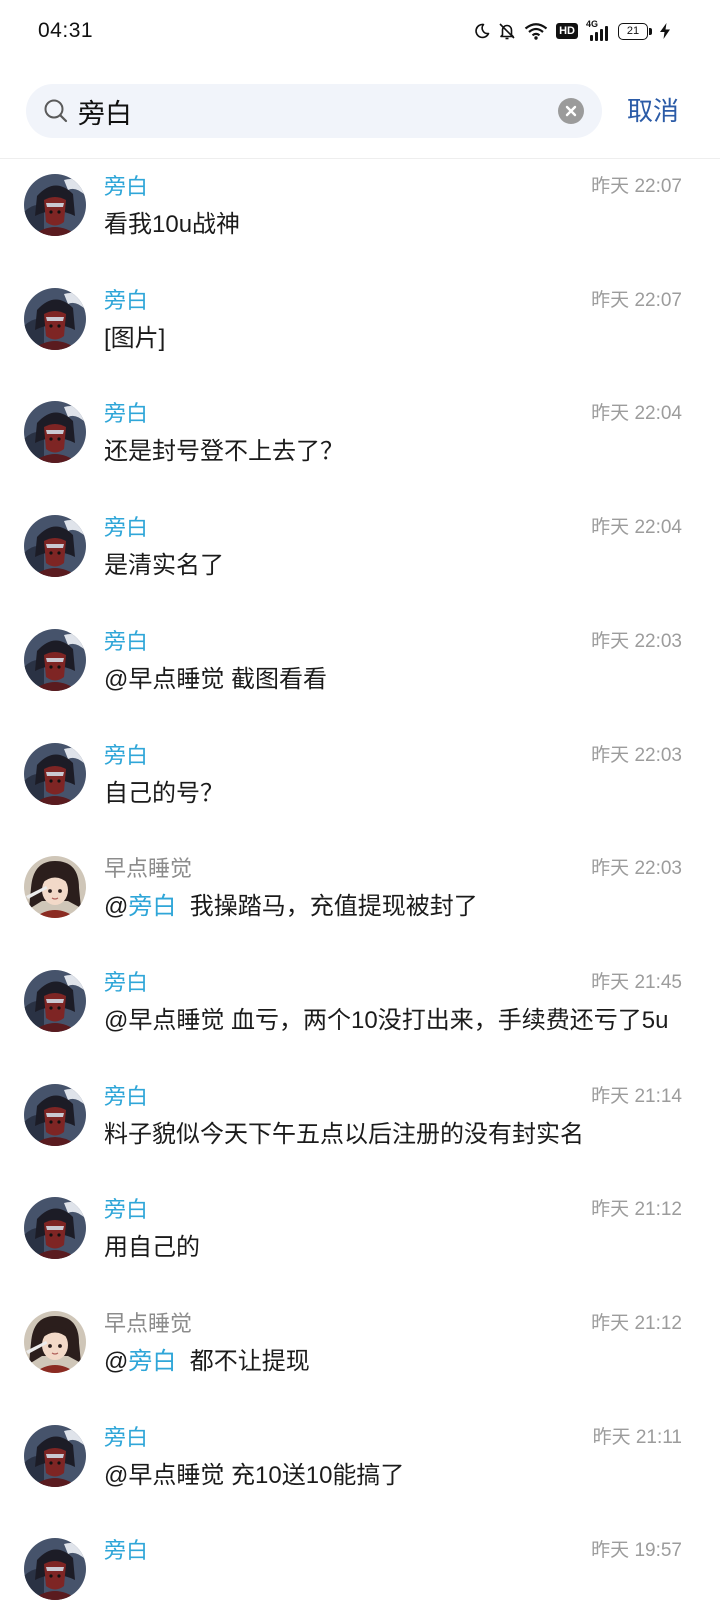 The height and width of the screenshot is (1600, 720). I want to click on message-timestamp: 昨天 19:57, so click(636, 1551).